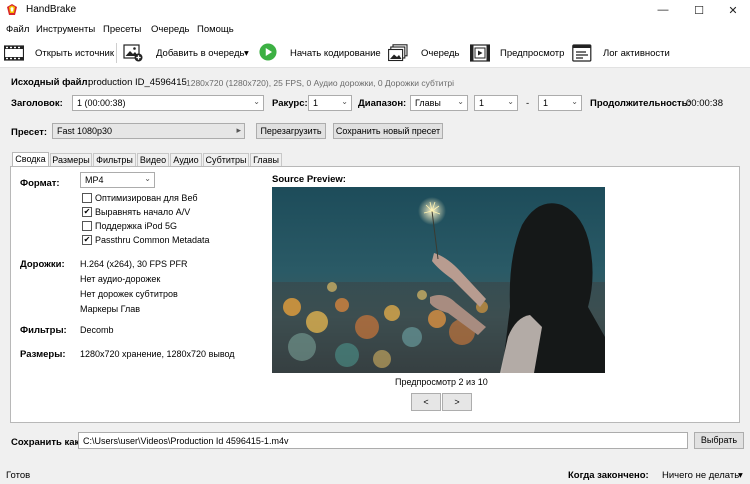 The width and height of the screenshot is (750, 484). What do you see at coordinates (87, 198) in the screenshot?
I see `web-optimized-checkbox` at bounding box center [87, 198].